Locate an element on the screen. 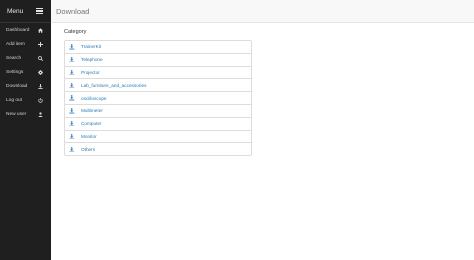 Image resolution: width=474 pixels, height=260 pixels. item-link: Computer is located at coordinates (91, 123).